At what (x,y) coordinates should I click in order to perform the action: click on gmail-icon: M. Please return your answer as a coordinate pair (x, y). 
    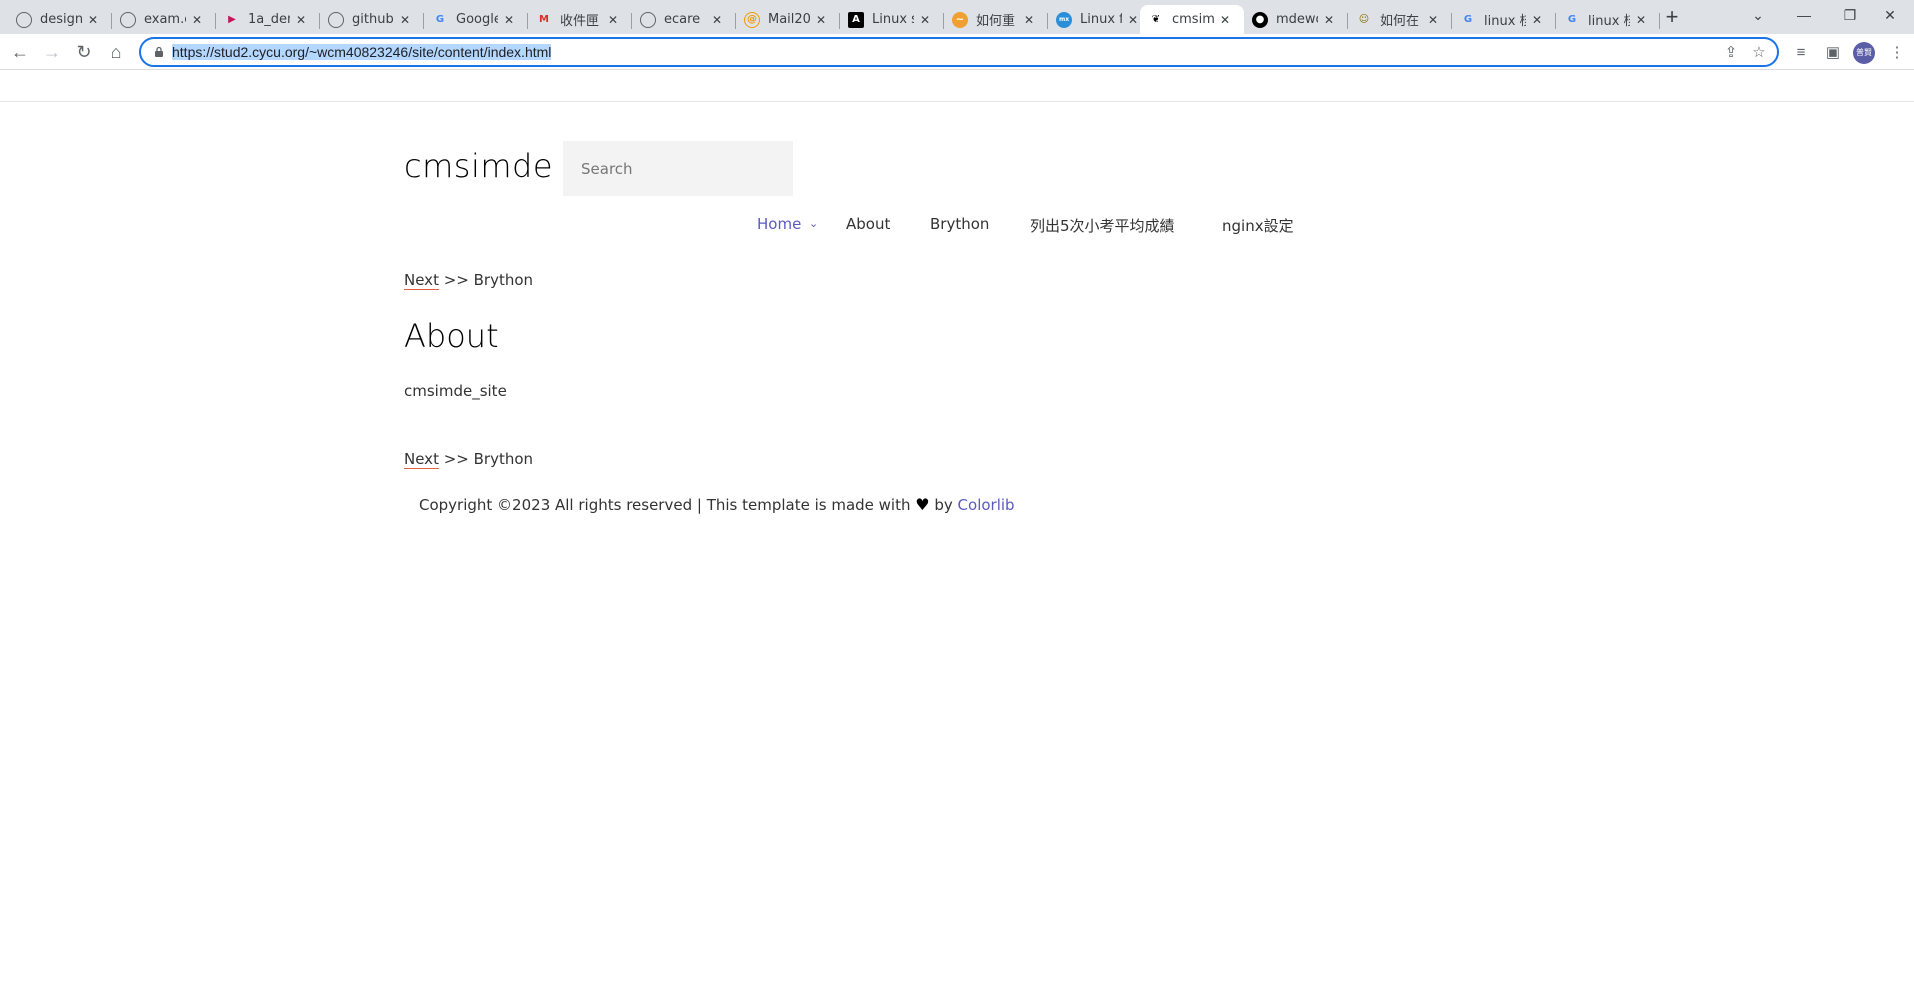
    Looking at the image, I should click on (544, 19).